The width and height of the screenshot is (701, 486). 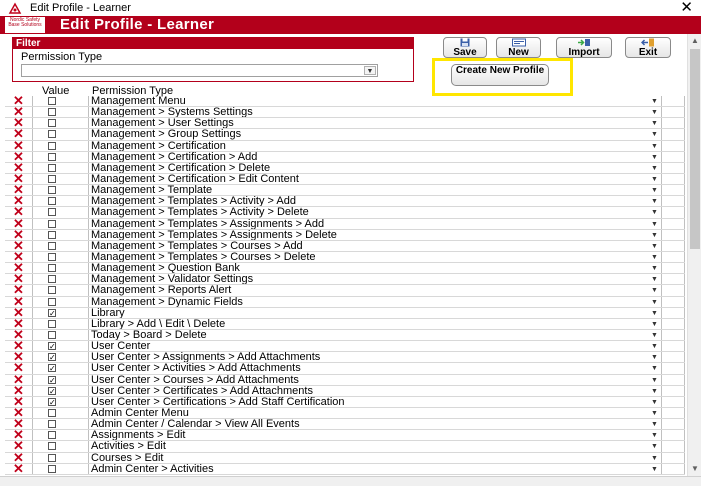 I want to click on permission-type-cell: Admin Center Menu, so click(x=375, y=413).